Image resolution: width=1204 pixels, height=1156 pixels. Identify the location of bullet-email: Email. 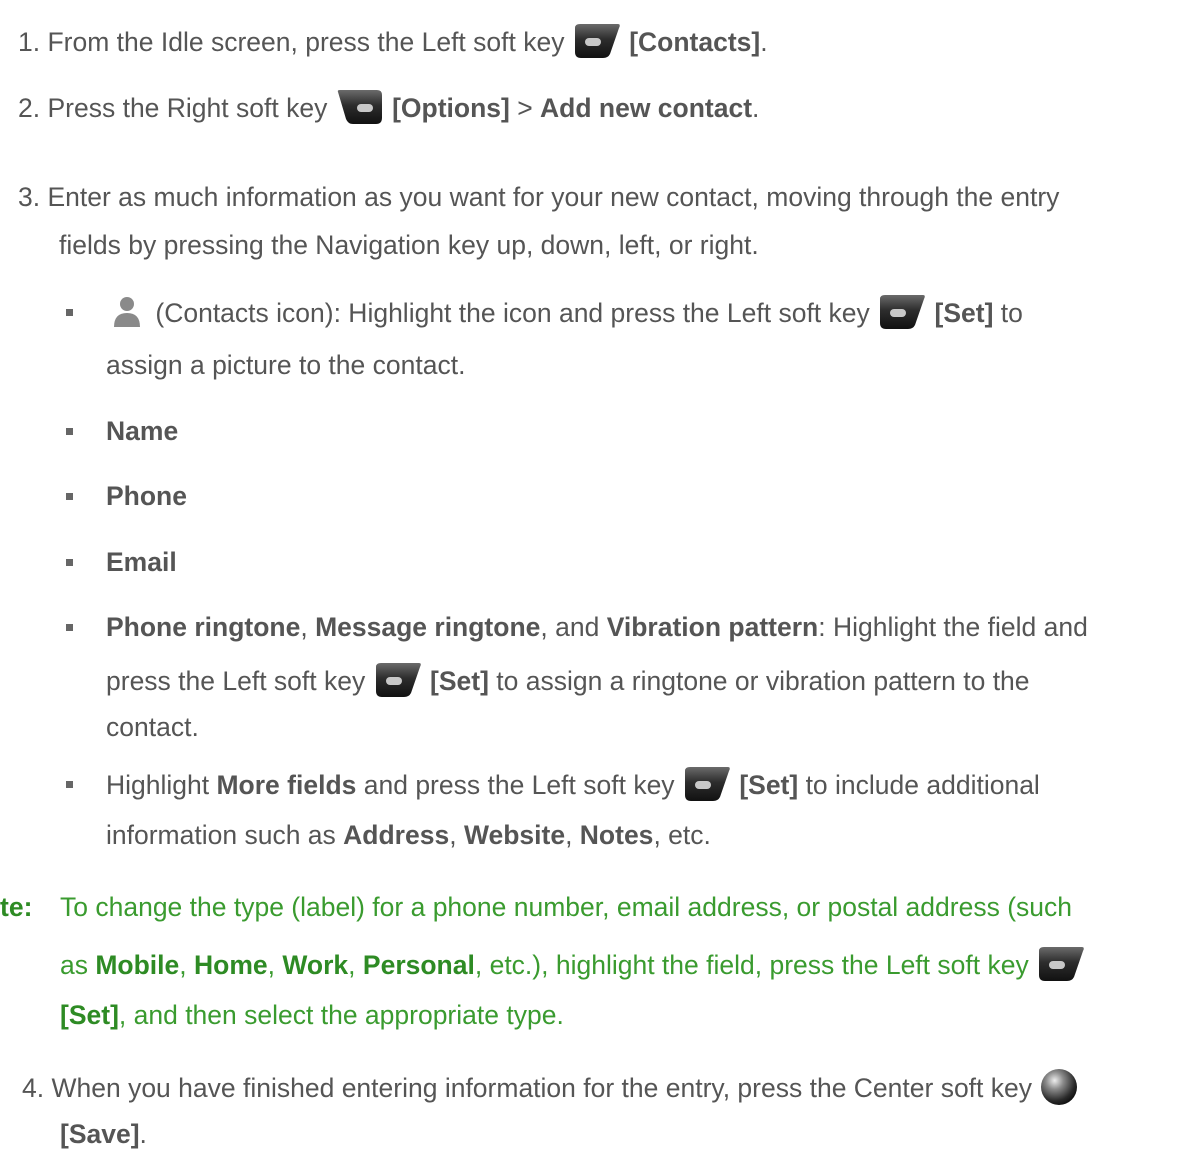
(141, 562).